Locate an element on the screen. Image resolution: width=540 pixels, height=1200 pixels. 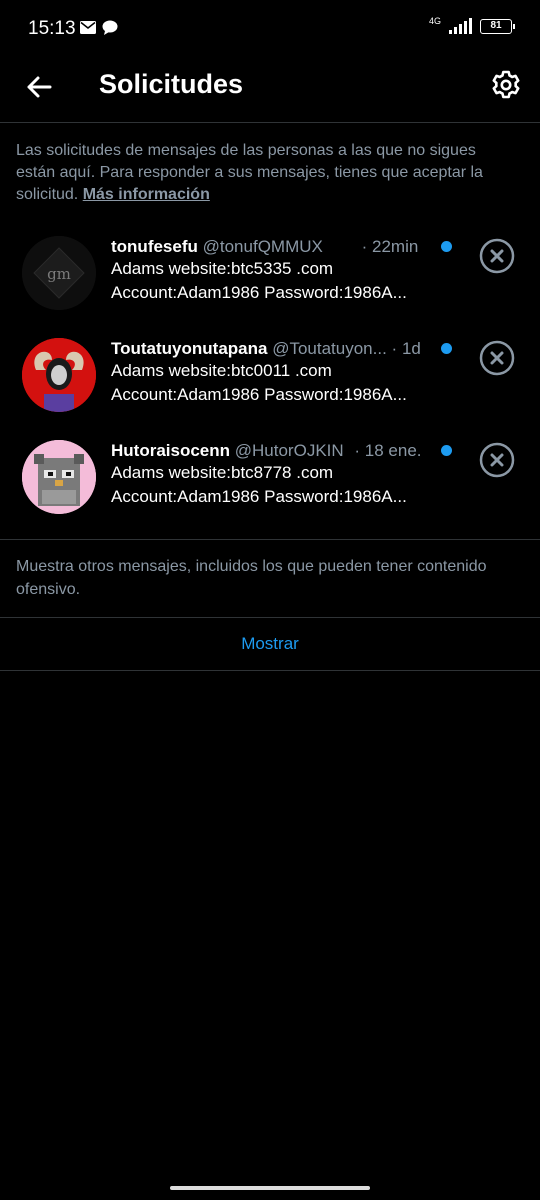
message-preview-line: Adams website:btc8778 .com is located at coordinates (222, 472).